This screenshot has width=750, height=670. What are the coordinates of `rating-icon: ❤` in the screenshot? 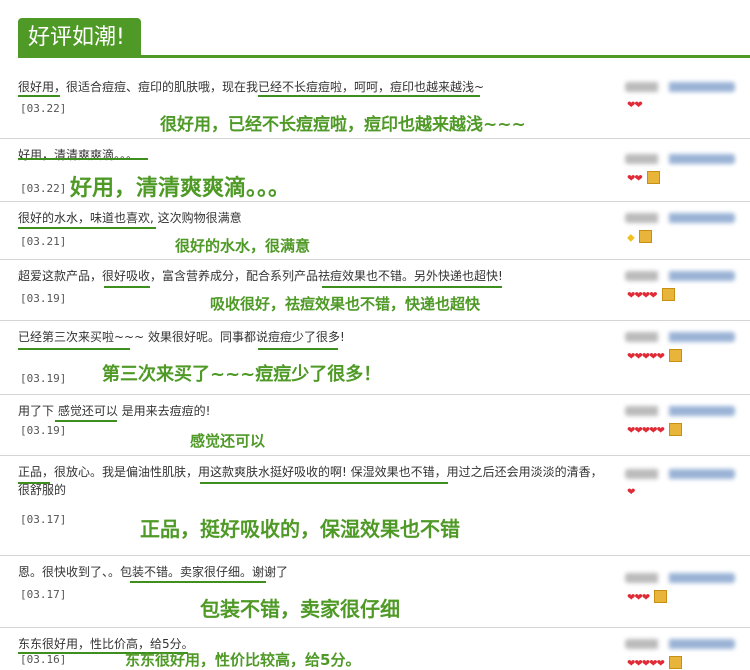 It's located at (631, 492).